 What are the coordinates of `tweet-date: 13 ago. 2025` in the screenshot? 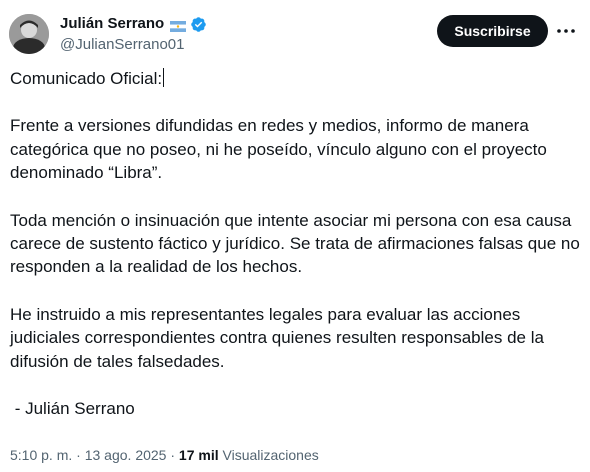 It's located at (126, 455).